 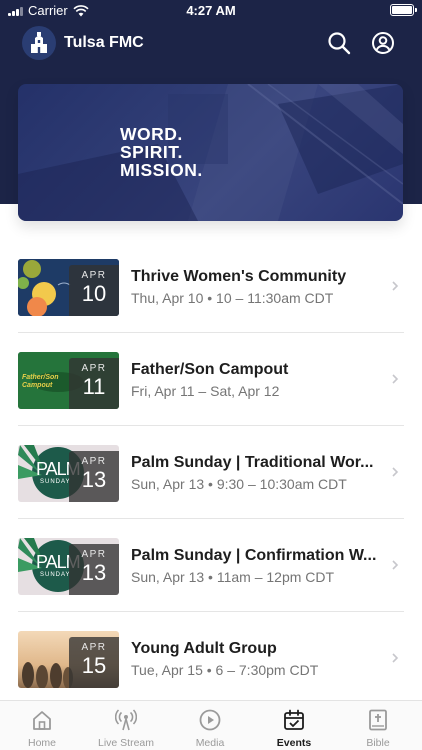 What do you see at coordinates (68, 659) in the screenshot?
I see `event-thumbnail: APR 15` at bounding box center [68, 659].